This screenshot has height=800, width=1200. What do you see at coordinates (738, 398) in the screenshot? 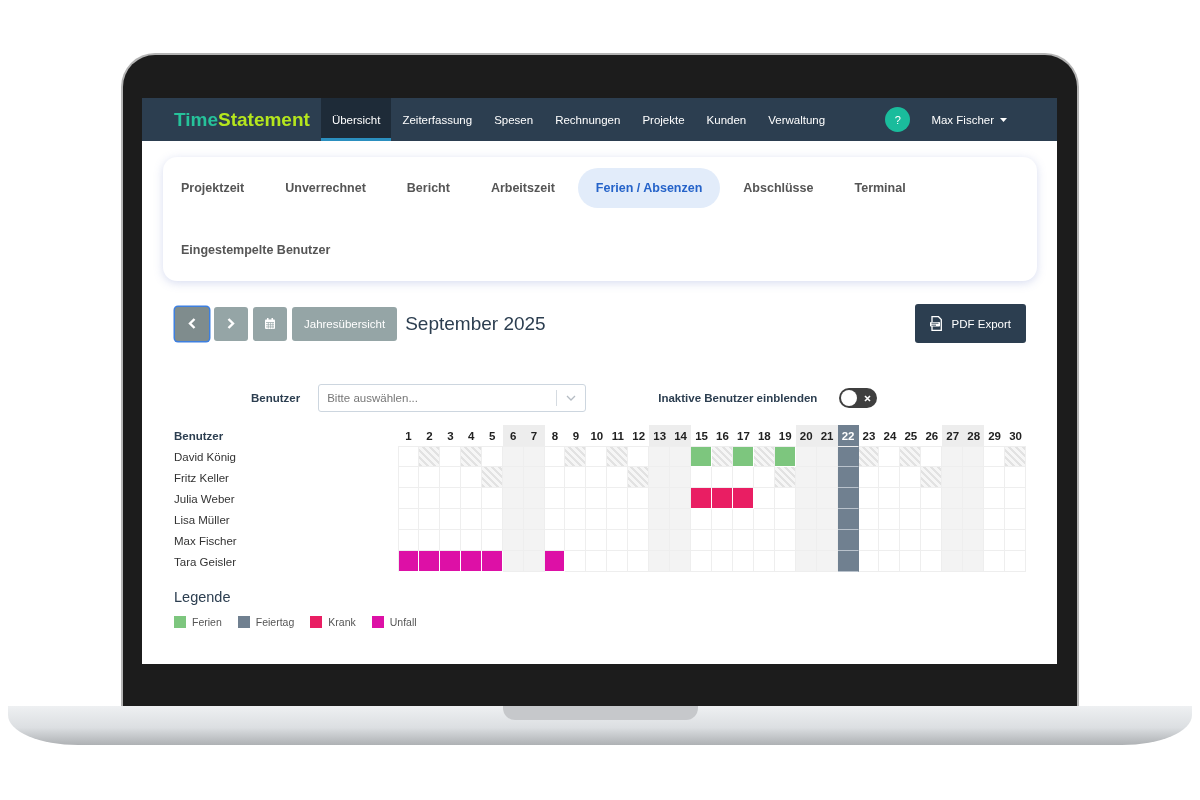
I see `toggle-label: Inaktive Benutzer einblenden` at bounding box center [738, 398].